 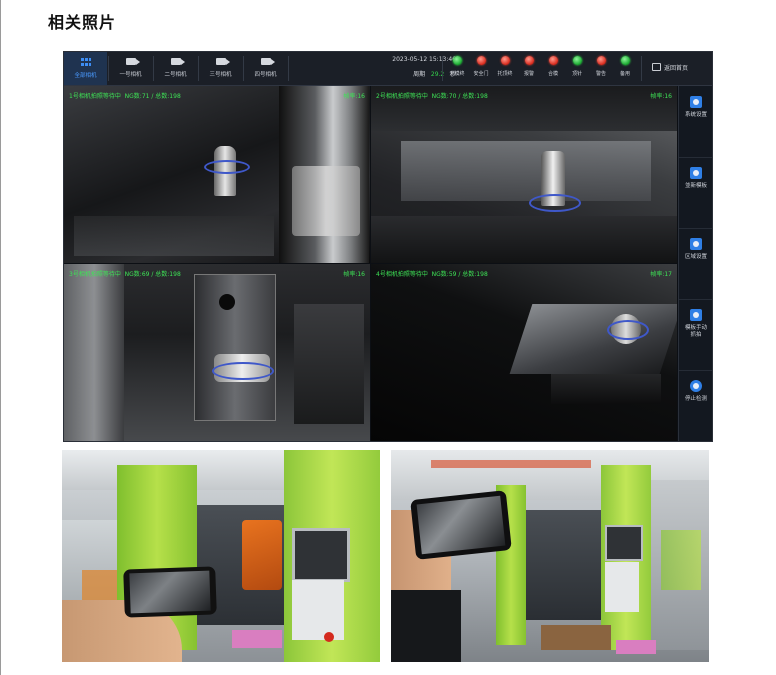 I want to click on indicator-ejector-end: 托顶终, so click(x=505, y=66).